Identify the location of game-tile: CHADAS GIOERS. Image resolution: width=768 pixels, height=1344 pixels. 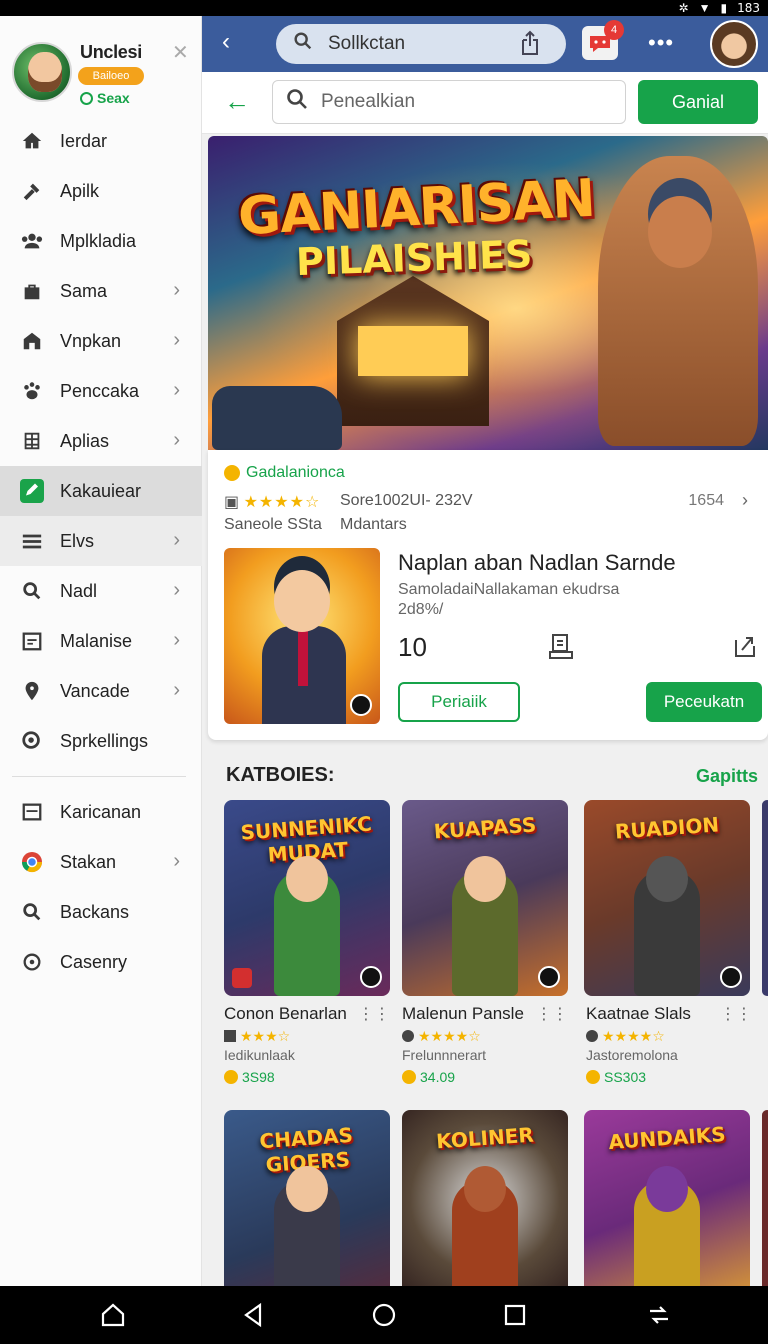
(307, 1198).